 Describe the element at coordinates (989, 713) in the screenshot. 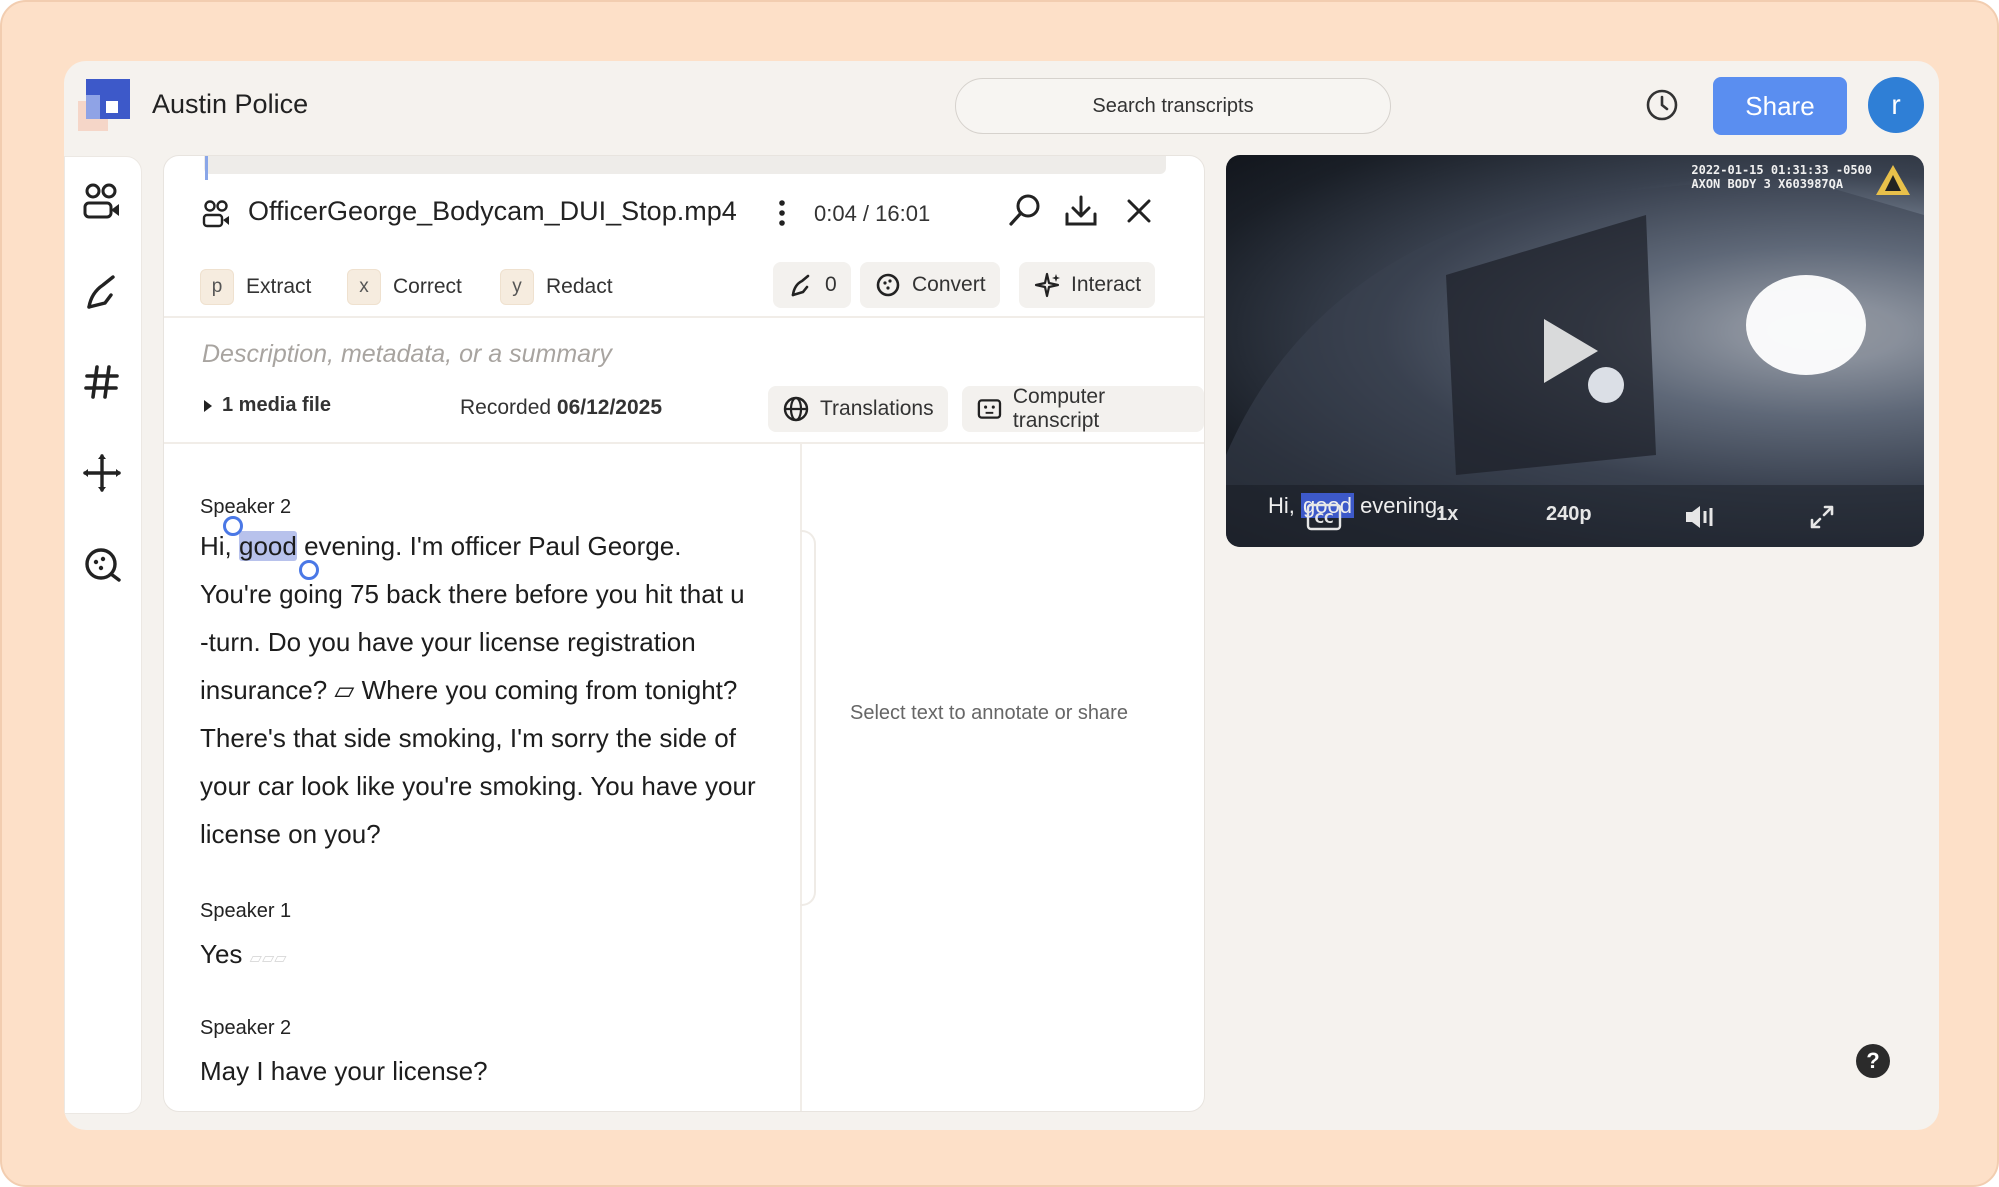

I see `annotation-hint: Select text to annotate or share` at that location.